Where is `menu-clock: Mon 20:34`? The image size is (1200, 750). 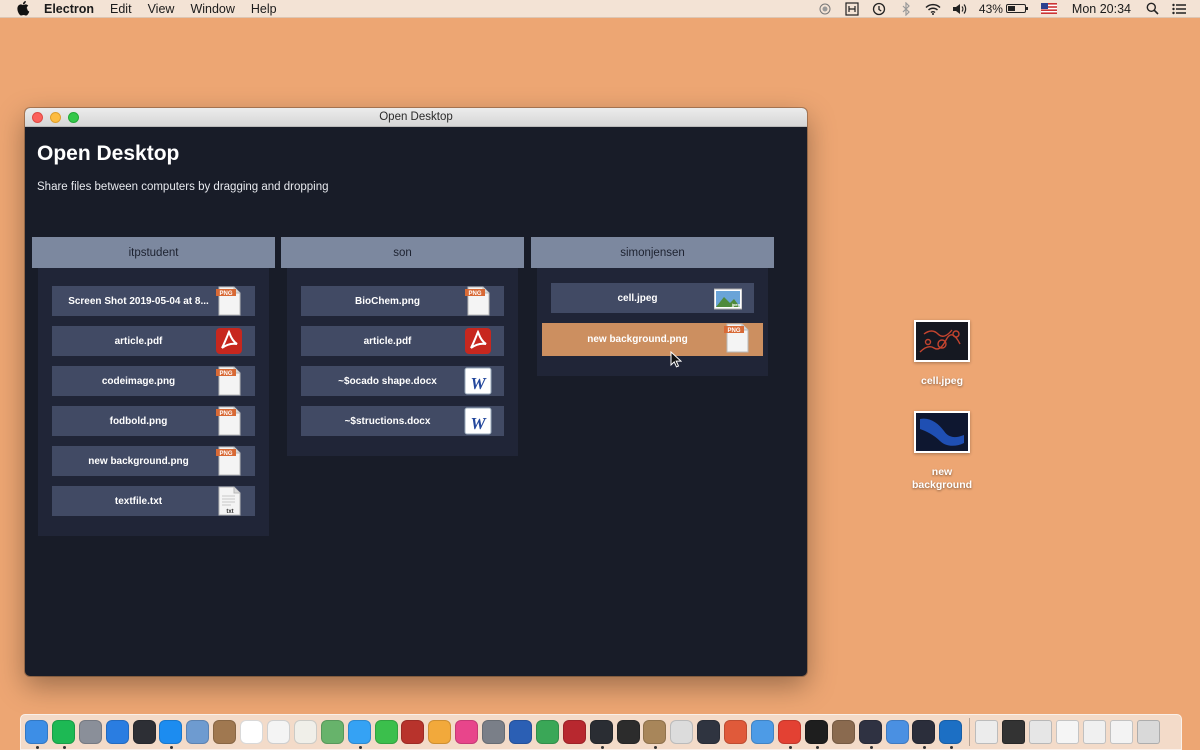
menu-clock: Mon 20:34 is located at coordinates (1101, 9).